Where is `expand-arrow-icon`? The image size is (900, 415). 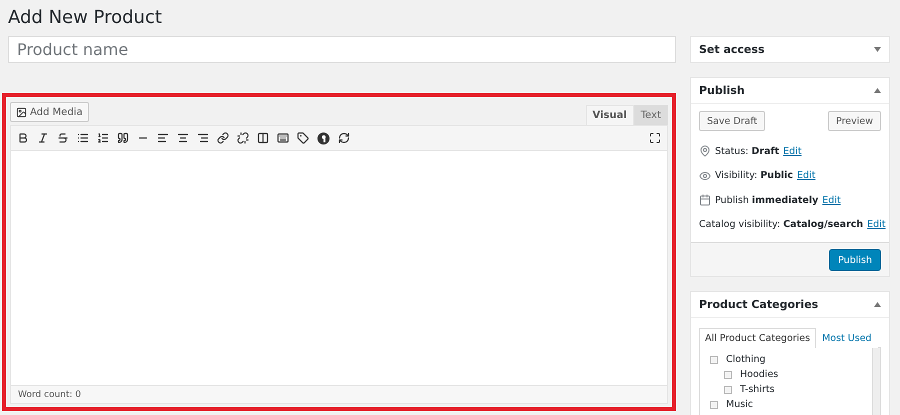 expand-arrow-icon is located at coordinates (877, 49).